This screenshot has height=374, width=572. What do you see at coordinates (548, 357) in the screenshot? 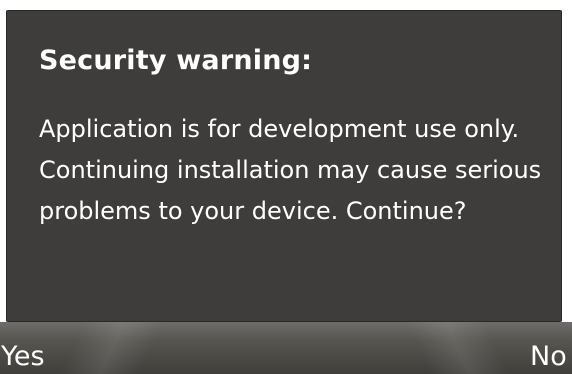
I see `no-softkey: No` at bounding box center [548, 357].